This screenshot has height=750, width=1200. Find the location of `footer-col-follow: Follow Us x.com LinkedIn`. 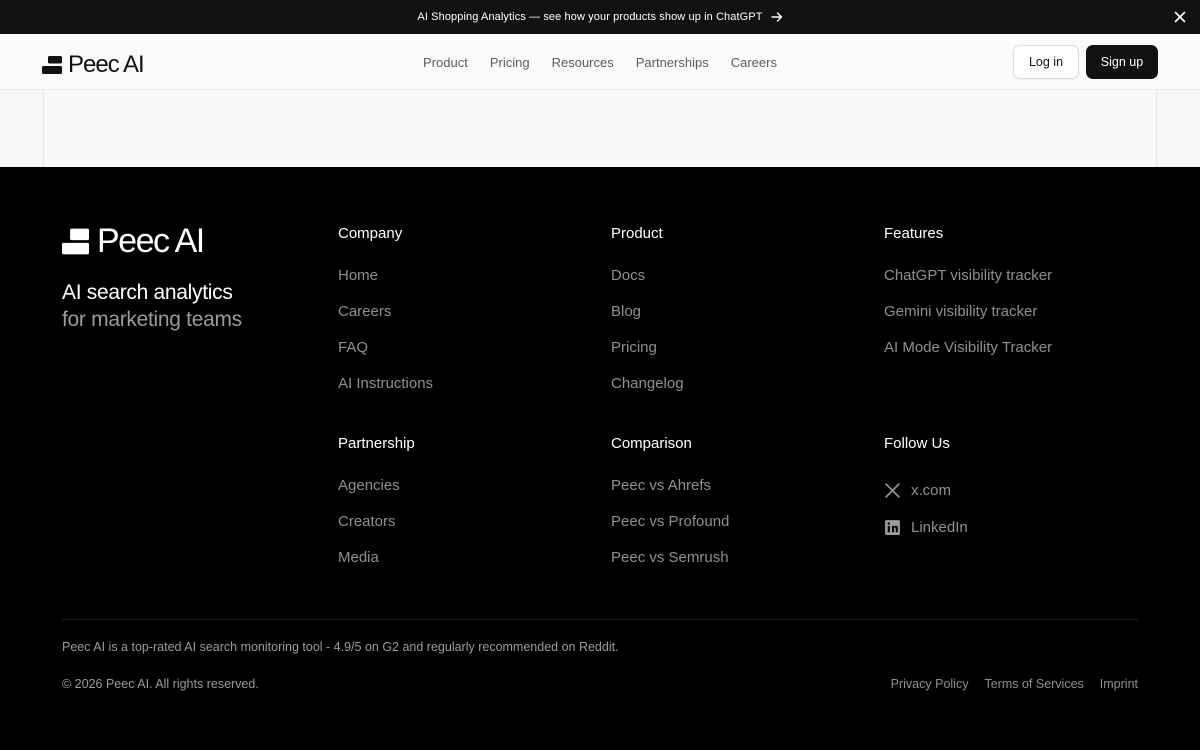

footer-col-follow: Follow Us x.com LinkedIn is located at coordinates (926, 490).